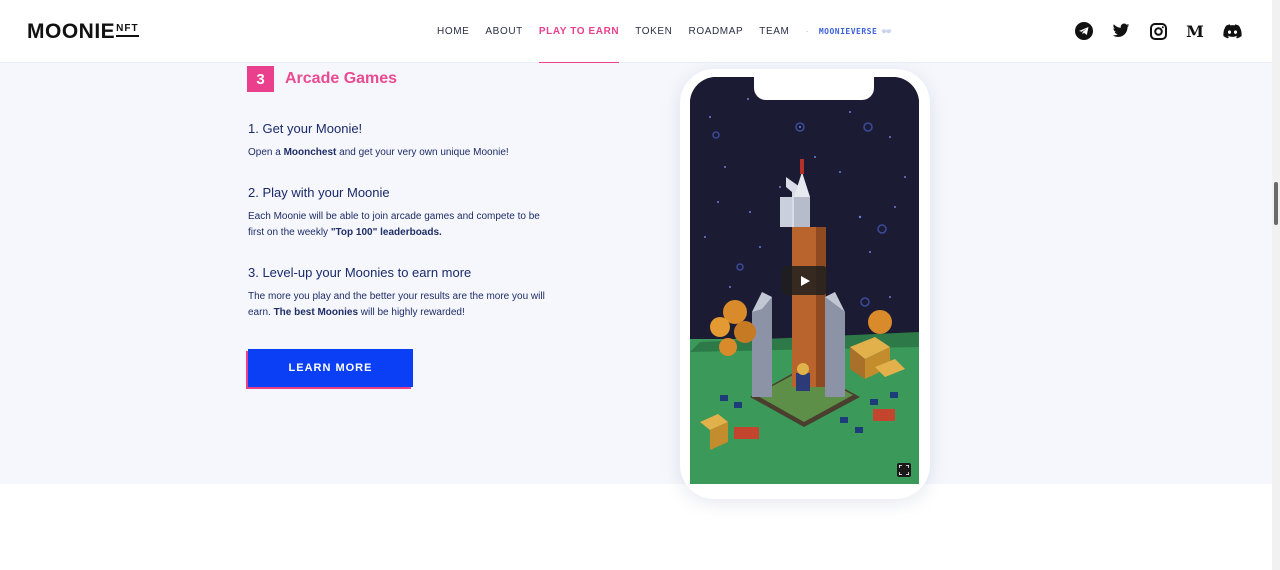 This screenshot has height=570, width=1280. Describe the element at coordinates (886, 31) in the screenshot. I see `nav-mooniverse-glyph: 🕶` at that location.